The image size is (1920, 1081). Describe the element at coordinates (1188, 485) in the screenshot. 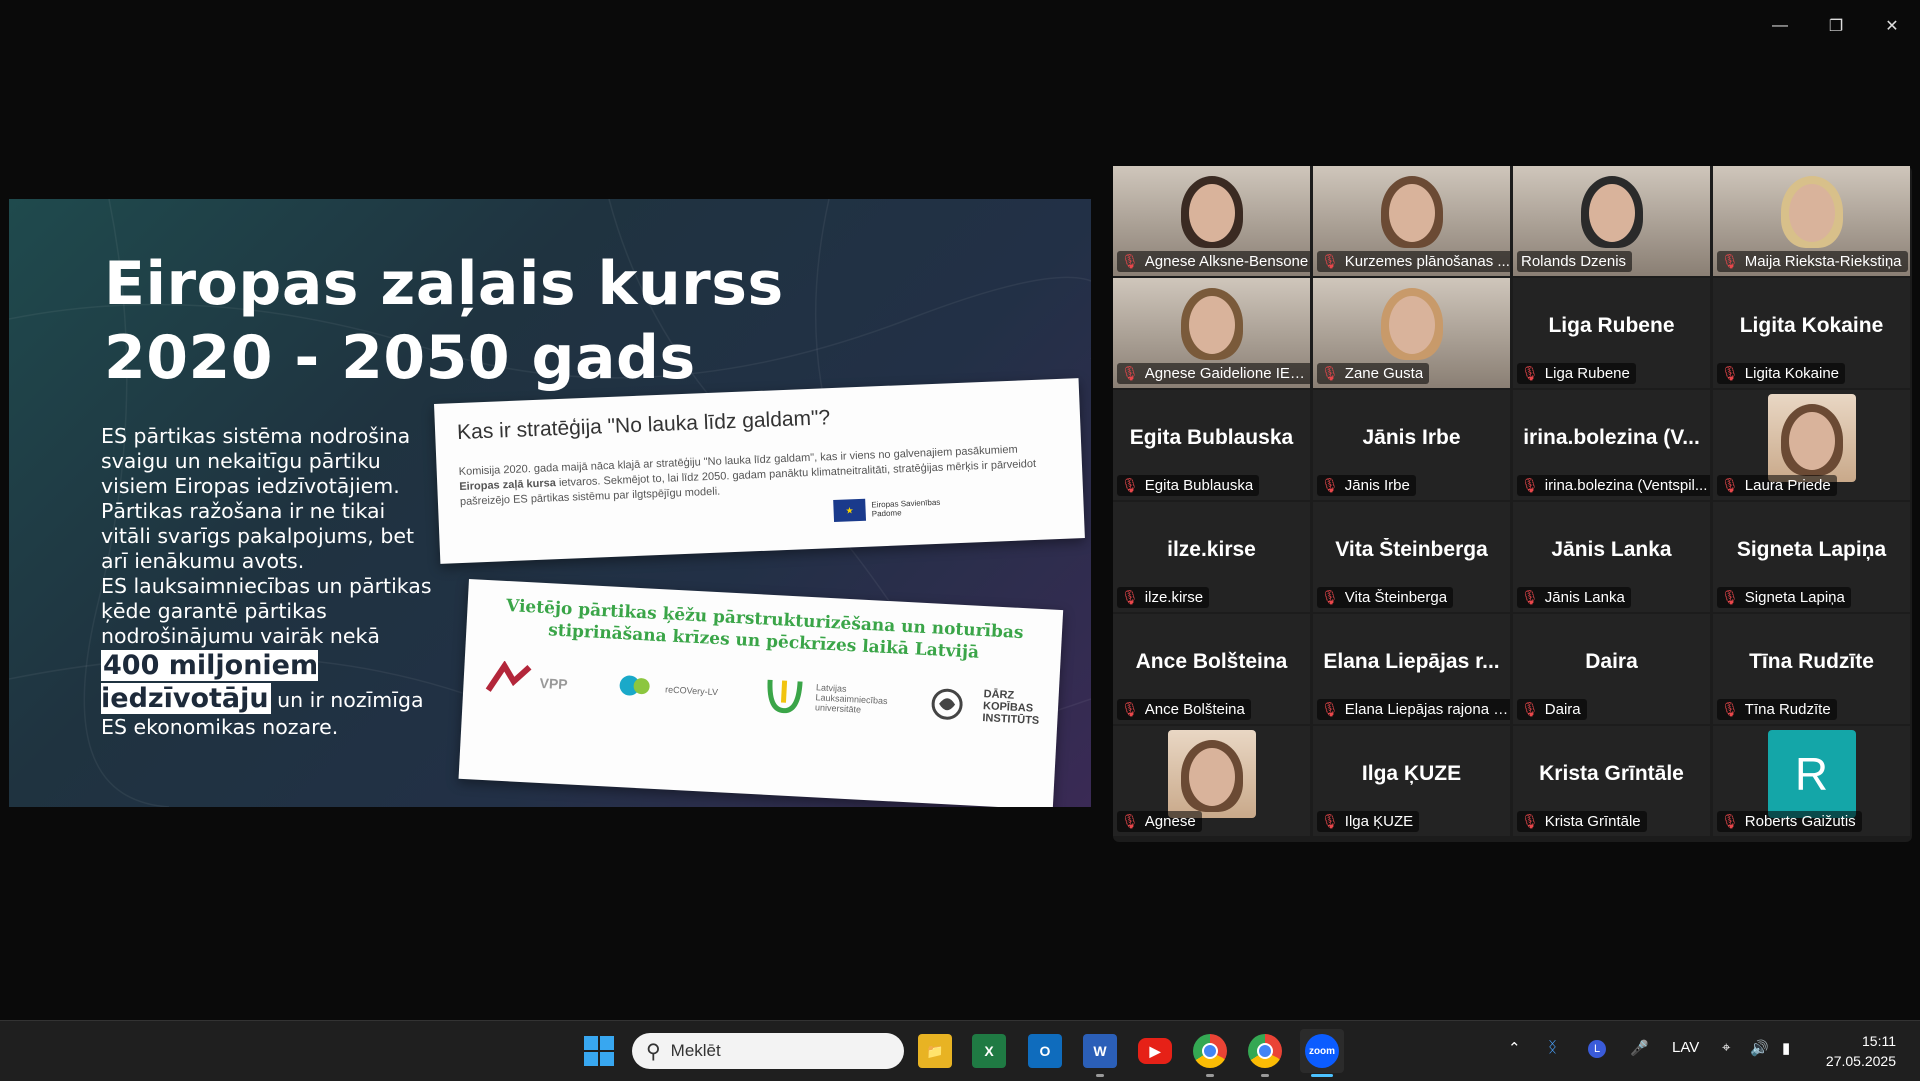

I see `participant-name-label: 🎙 Egita Bublauska` at that location.